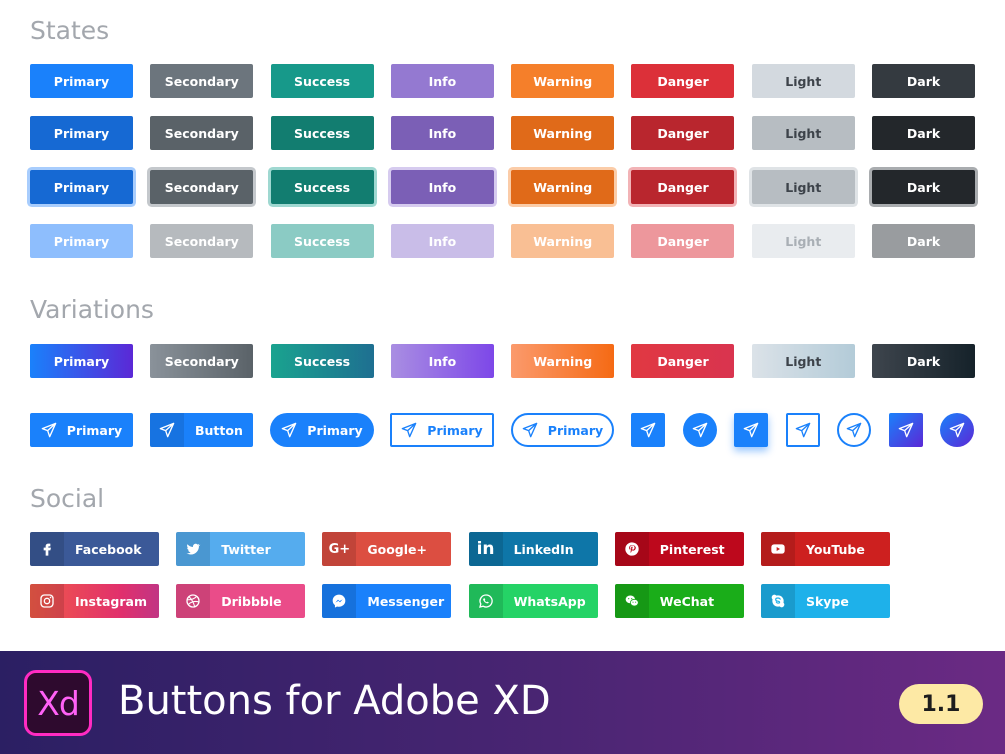 The height and width of the screenshot is (754, 1005). What do you see at coordinates (683, 241) in the screenshot?
I see `danger-disabled-button: Danger` at bounding box center [683, 241].